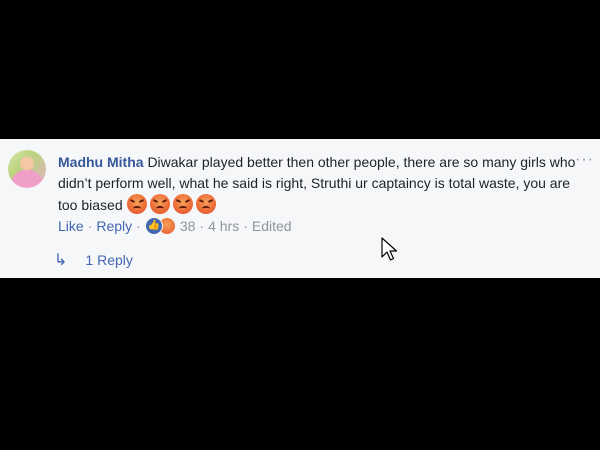 Image resolution: width=600 pixels, height=450 pixels. I want to click on reaction-count: 38, so click(188, 226).